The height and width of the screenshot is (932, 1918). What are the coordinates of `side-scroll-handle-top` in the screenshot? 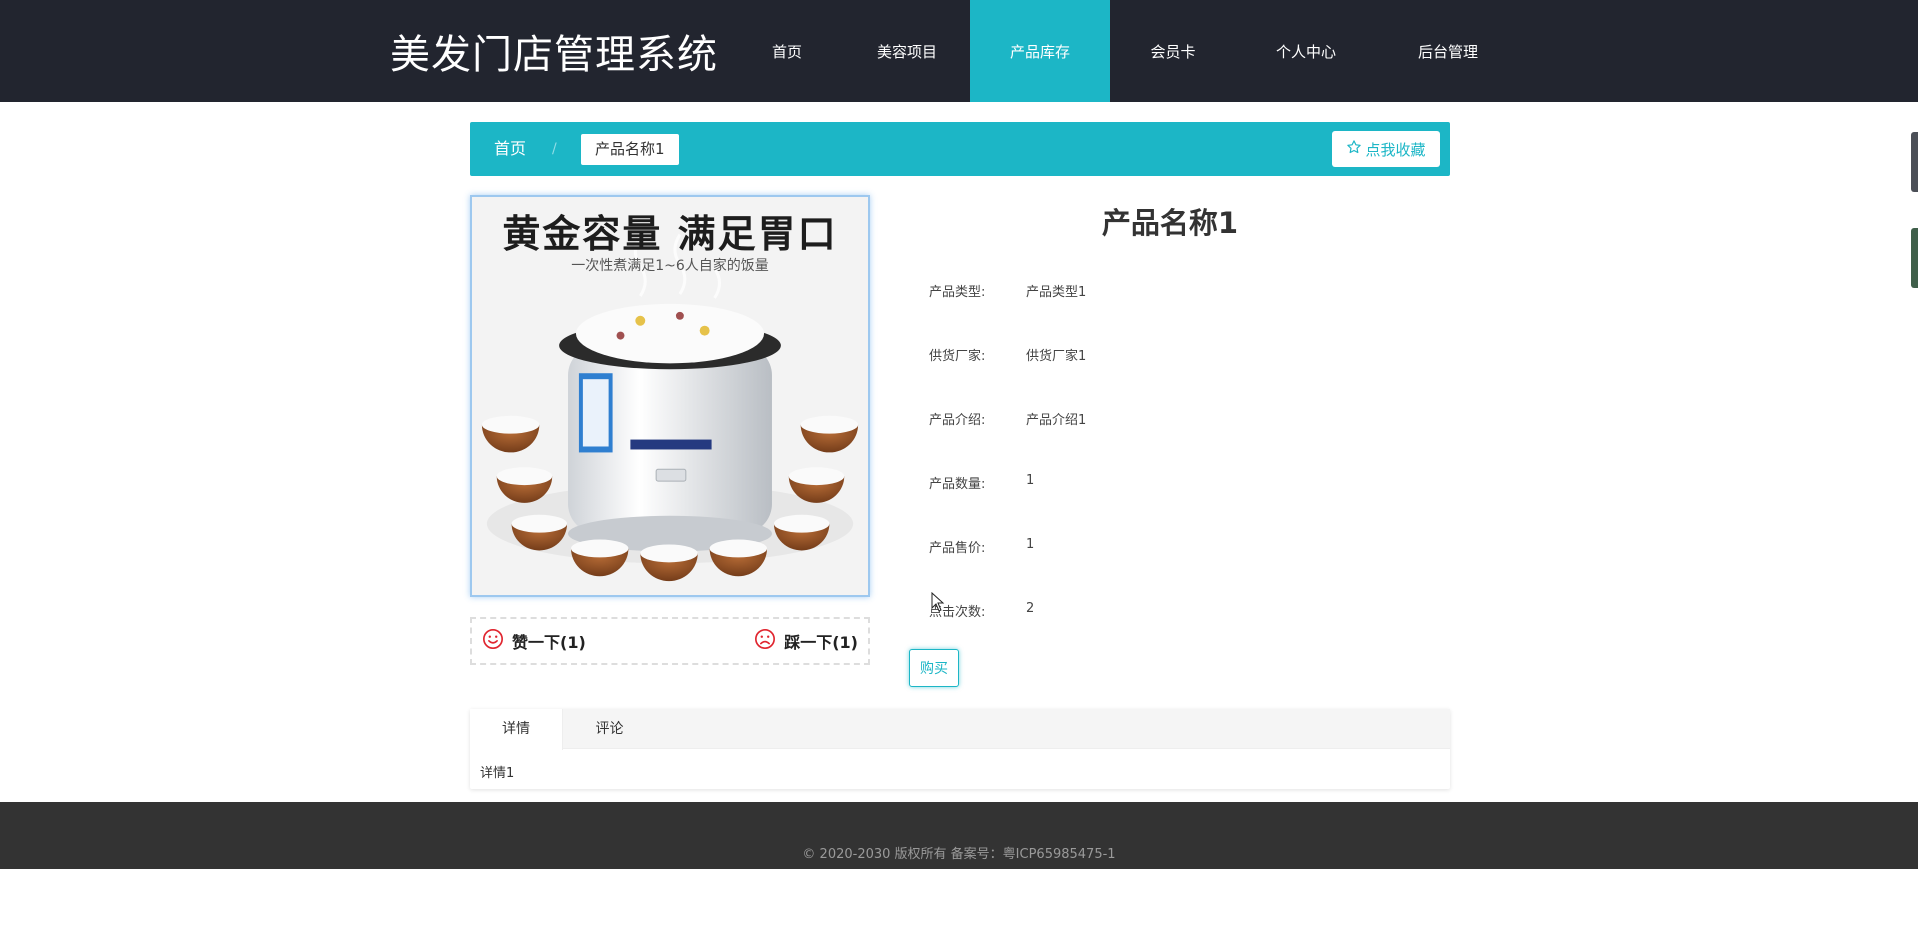 It's located at (1914, 162).